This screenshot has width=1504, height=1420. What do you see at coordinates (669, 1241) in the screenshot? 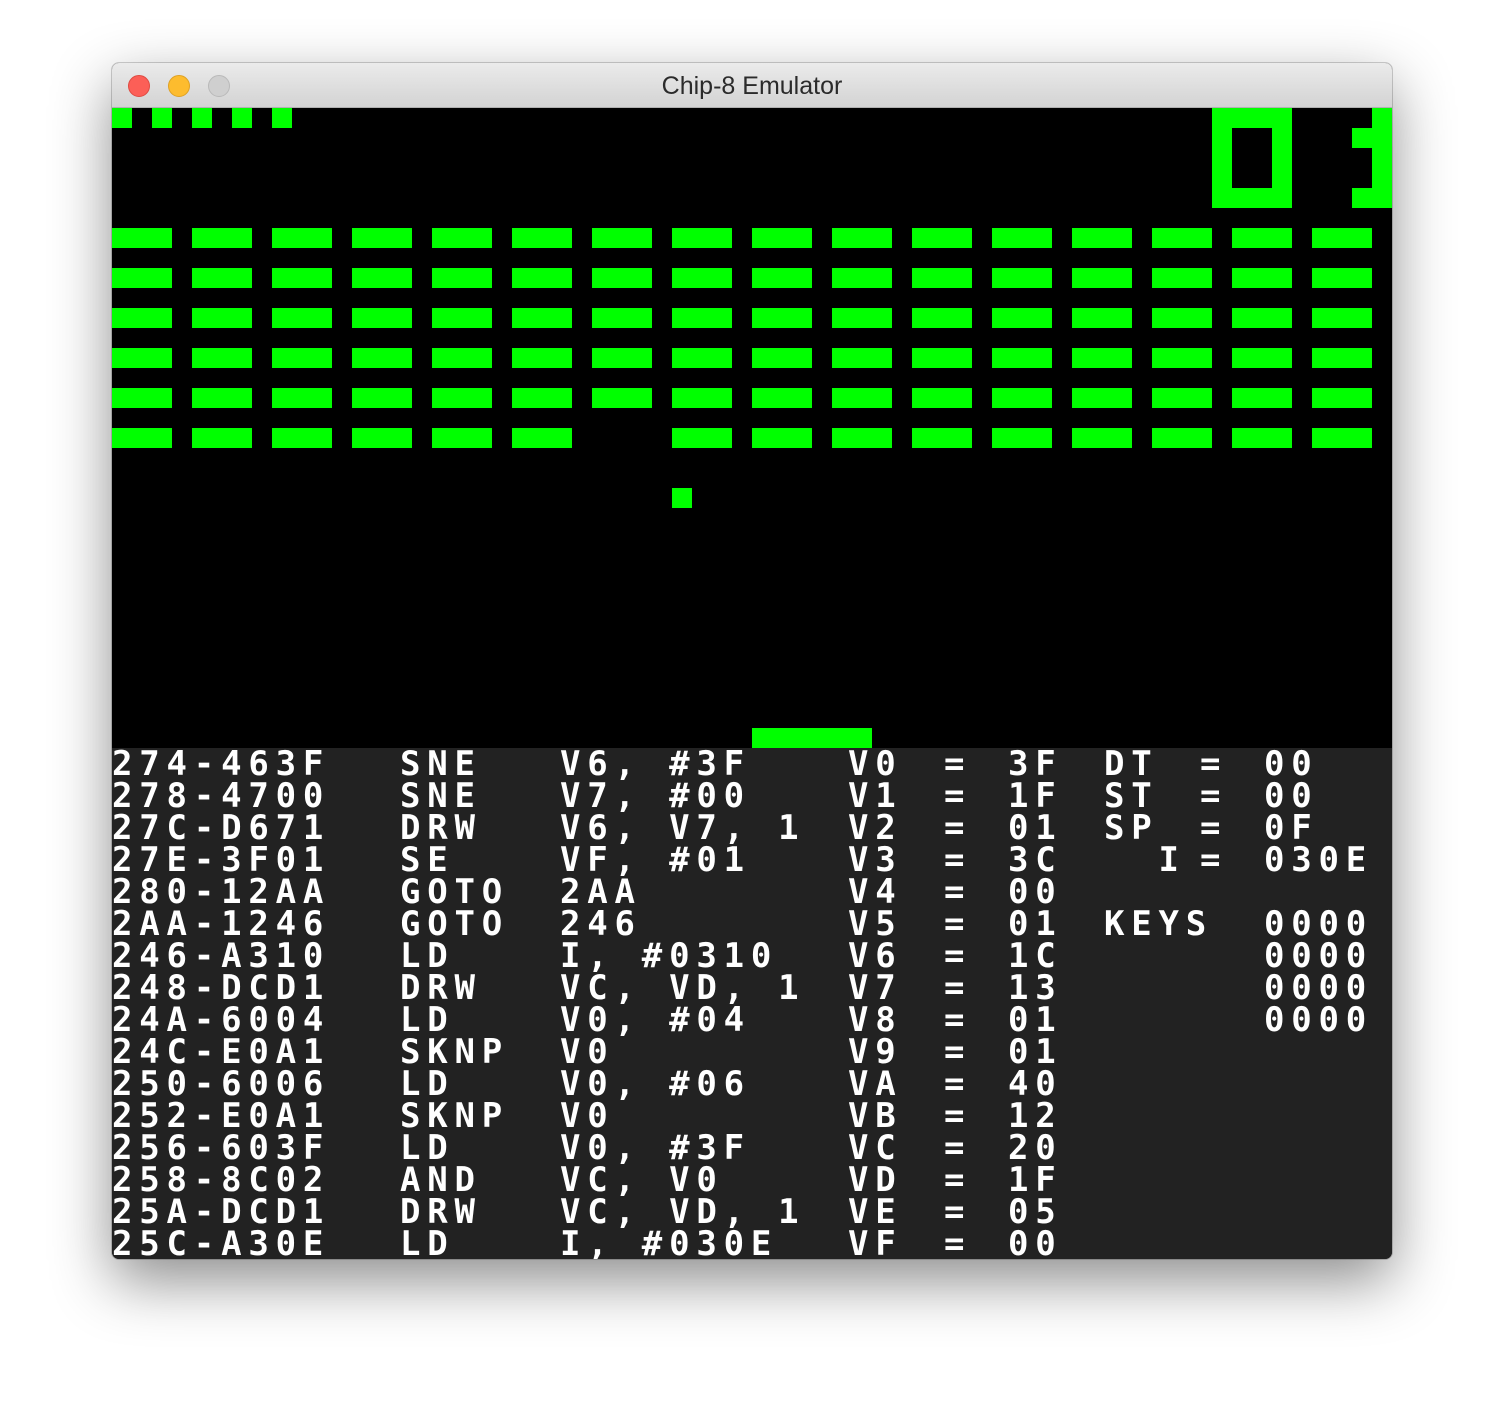
I see `instruction-operands: I, #030E` at bounding box center [669, 1241].